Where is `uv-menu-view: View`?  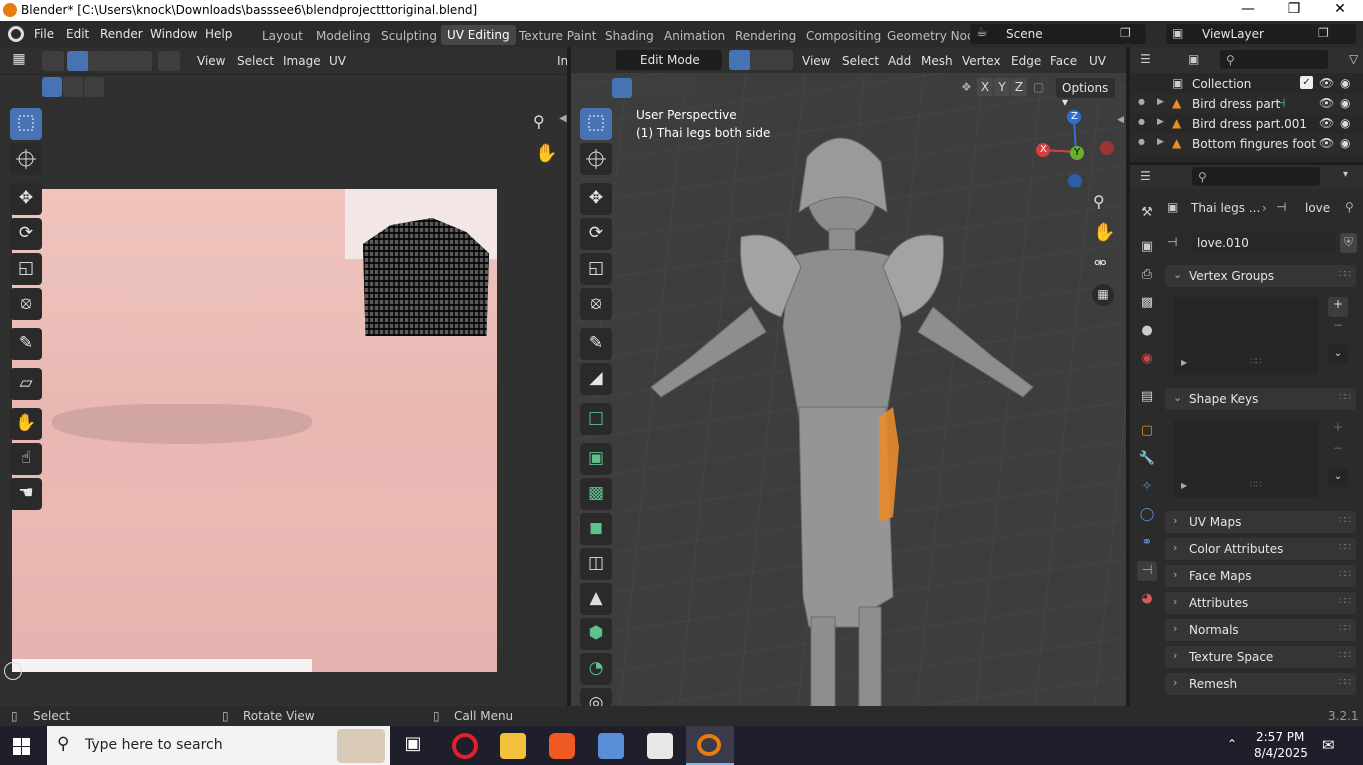
uv-menu-view: View is located at coordinates (211, 61).